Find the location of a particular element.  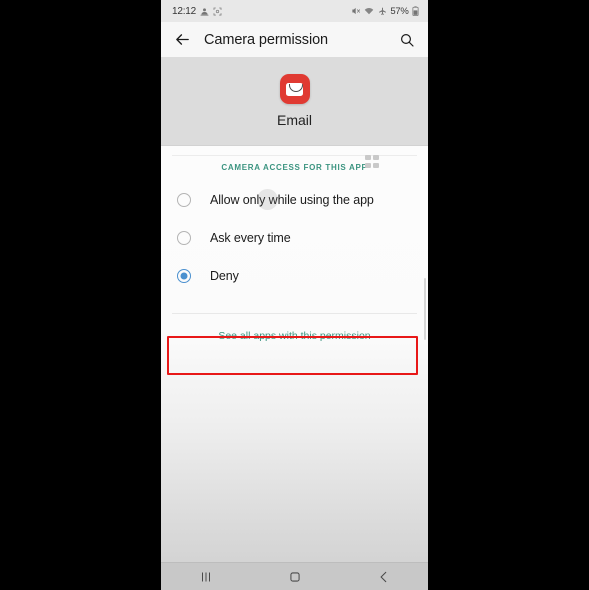

battery-icon is located at coordinates (415, 11).